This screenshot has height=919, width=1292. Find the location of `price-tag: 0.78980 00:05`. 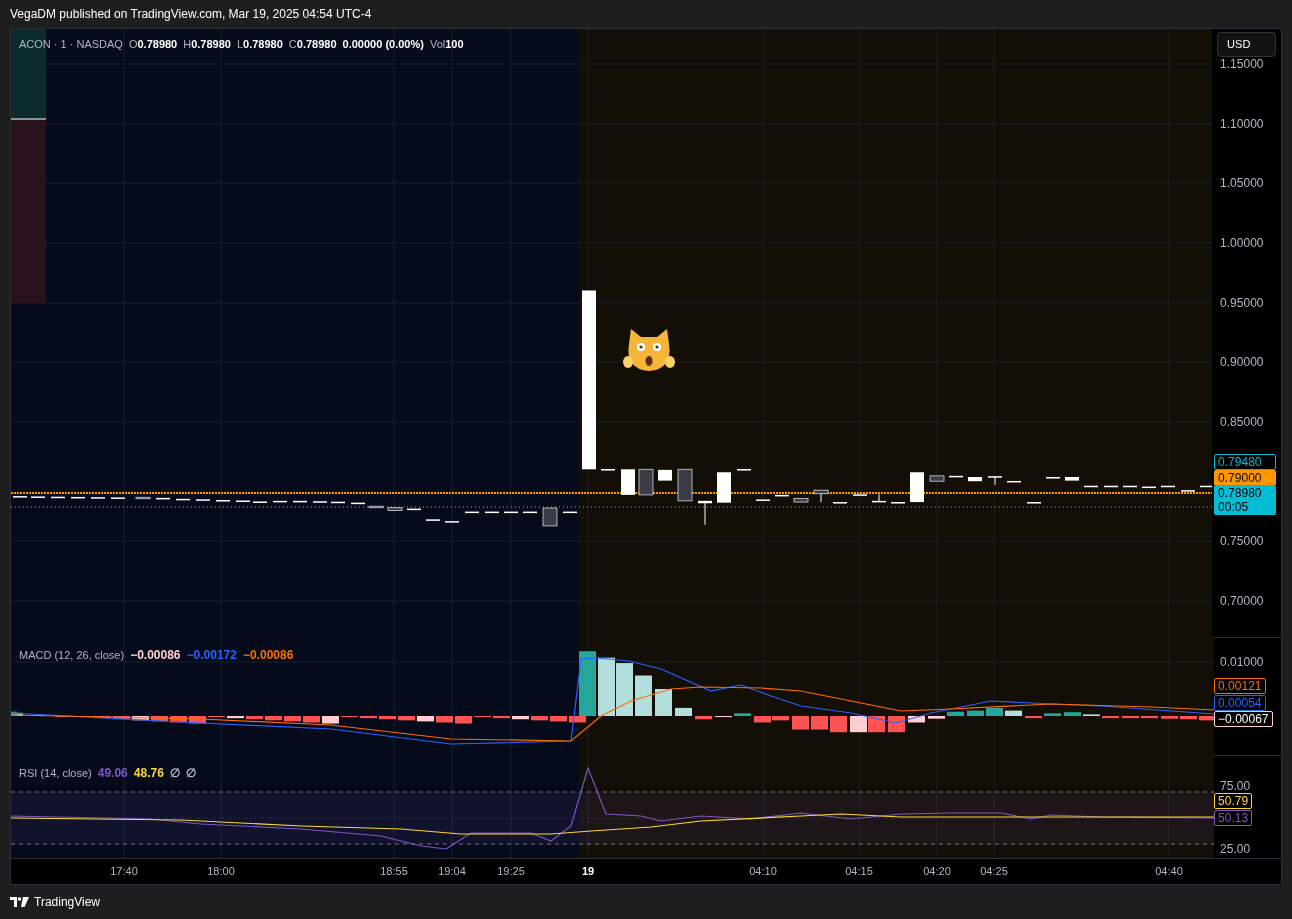

price-tag: 0.78980 00:05 is located at coordinates (1245, 500).